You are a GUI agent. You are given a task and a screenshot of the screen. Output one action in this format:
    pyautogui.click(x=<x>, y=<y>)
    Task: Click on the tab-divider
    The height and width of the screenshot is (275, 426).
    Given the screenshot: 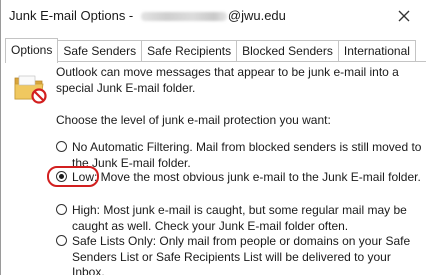 What is the action you would take?
    pyautogui.click(x=215, y=61)
    